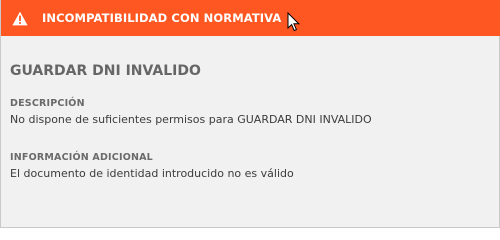 This screenshot has width=500, height=240. I want to click on dialog-title: INCOMPATIBILIDAD CON NORMATIVA, so click(162, 18).